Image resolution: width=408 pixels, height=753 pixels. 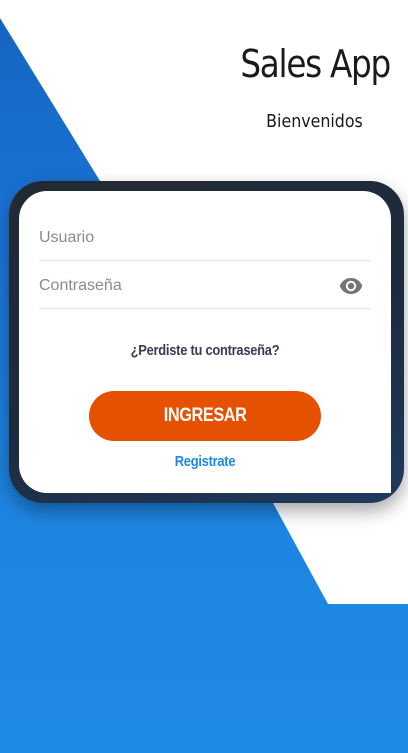 I want to click on username-input, so click(x=184, y=238).